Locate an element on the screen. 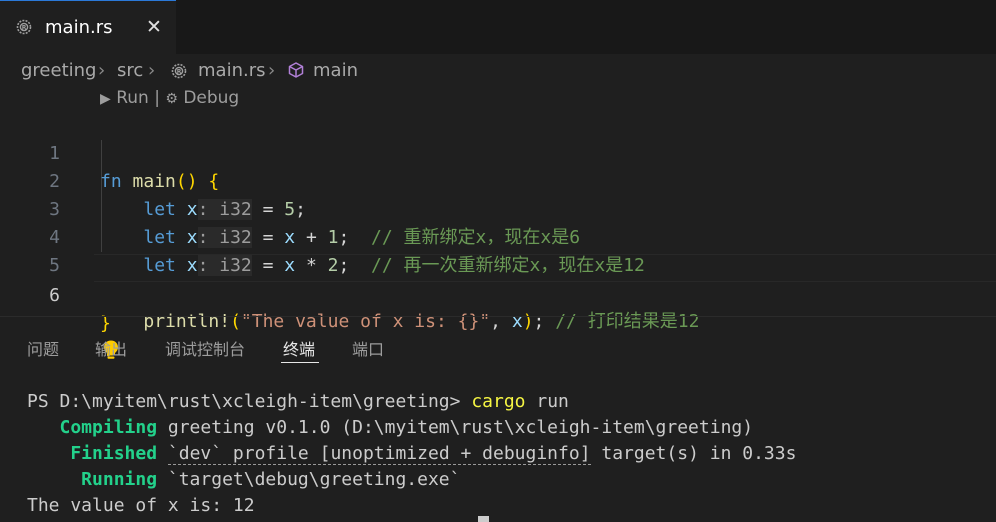 The width and height of the screenshot is (996, 522). tab-bar: R main.rs ✕ is located at coordinates (498, 27).